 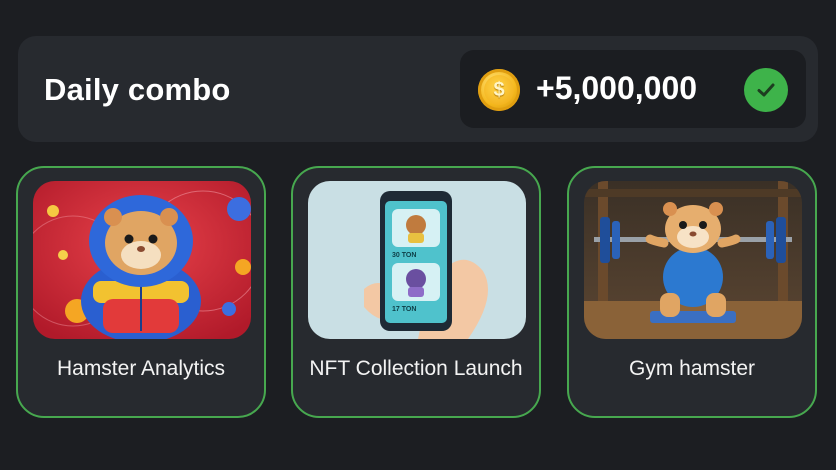 What do you see at coordinates (766, 90) in the screenshot?
I see `check-icon` at bounding box center [766, 90].